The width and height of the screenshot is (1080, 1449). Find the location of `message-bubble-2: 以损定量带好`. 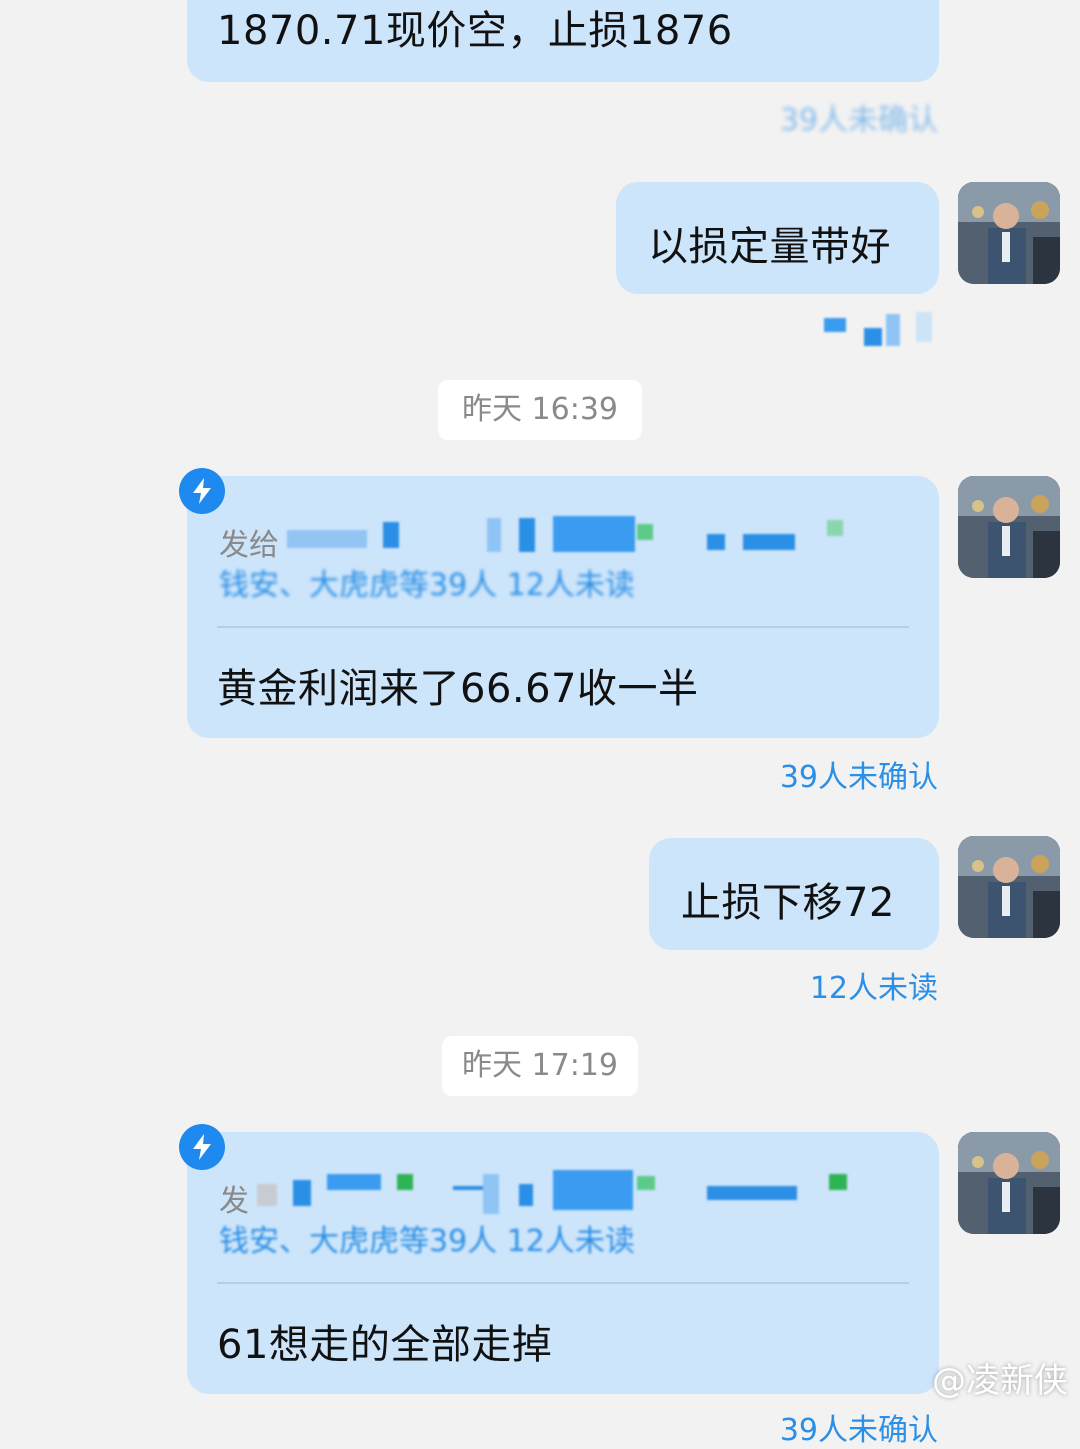

message-bubble-2: 以损定量带好 is located at coordinates (777, 238).